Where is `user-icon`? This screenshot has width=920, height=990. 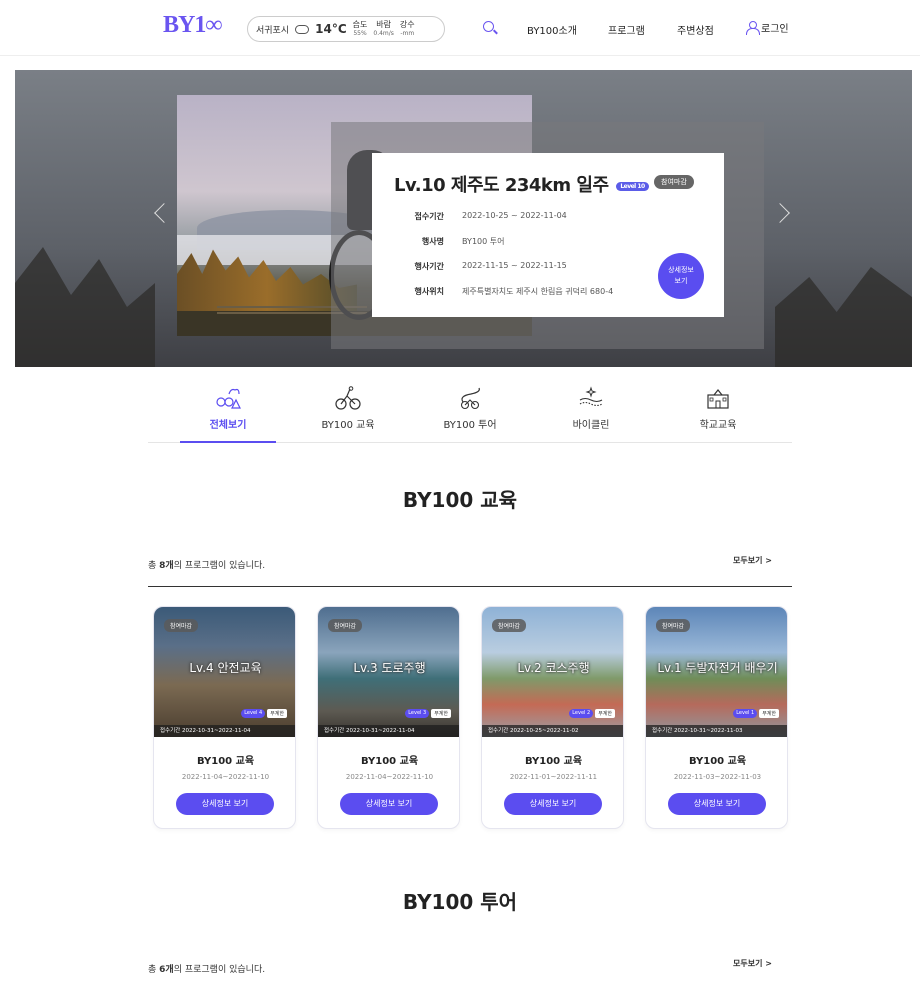 user-icon is located at coordinates (753, 28).